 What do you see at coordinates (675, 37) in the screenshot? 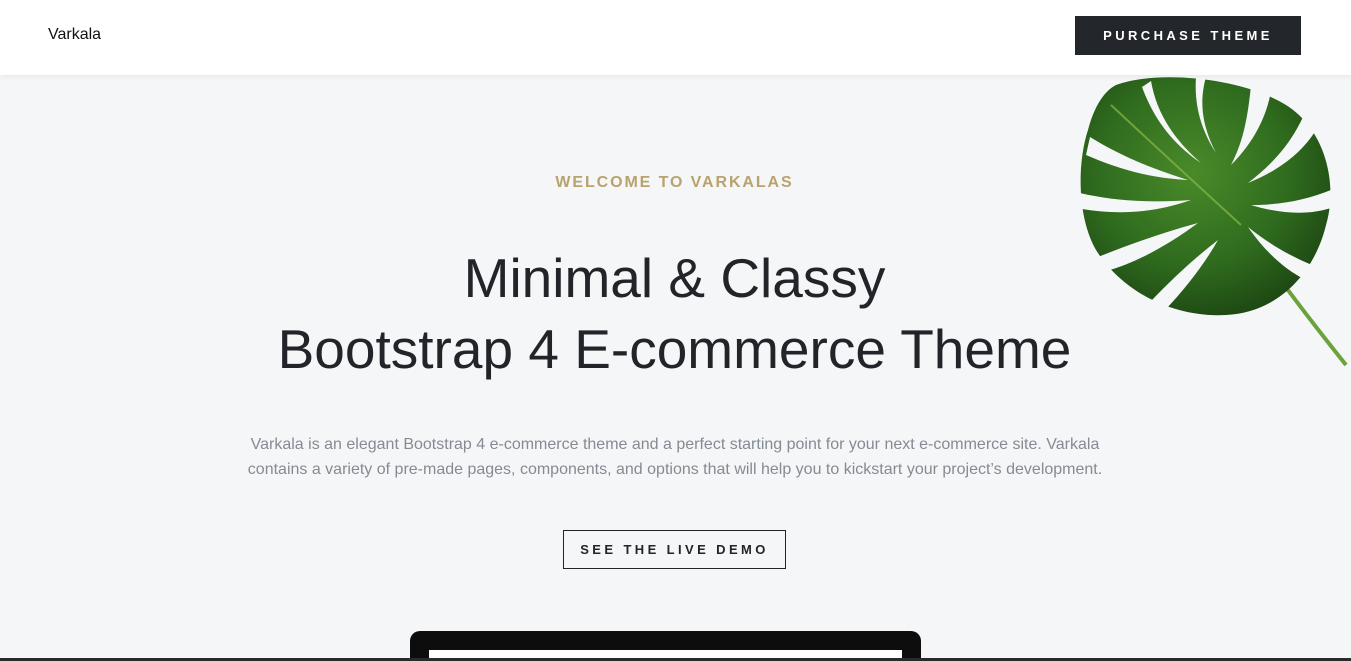
I see `navbar: Varkala PURCHASE THEME` at bounding box center [675, 37].